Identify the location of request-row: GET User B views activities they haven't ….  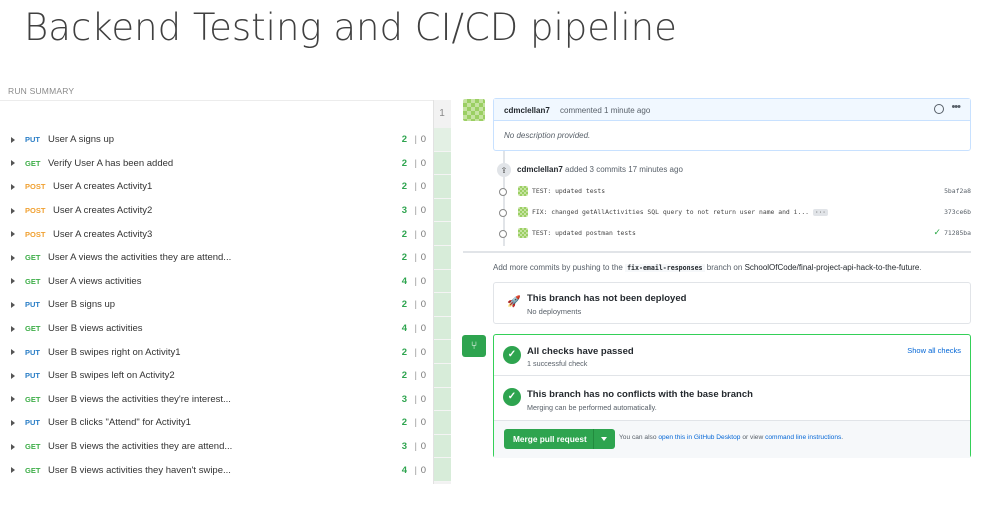
(216, 470).